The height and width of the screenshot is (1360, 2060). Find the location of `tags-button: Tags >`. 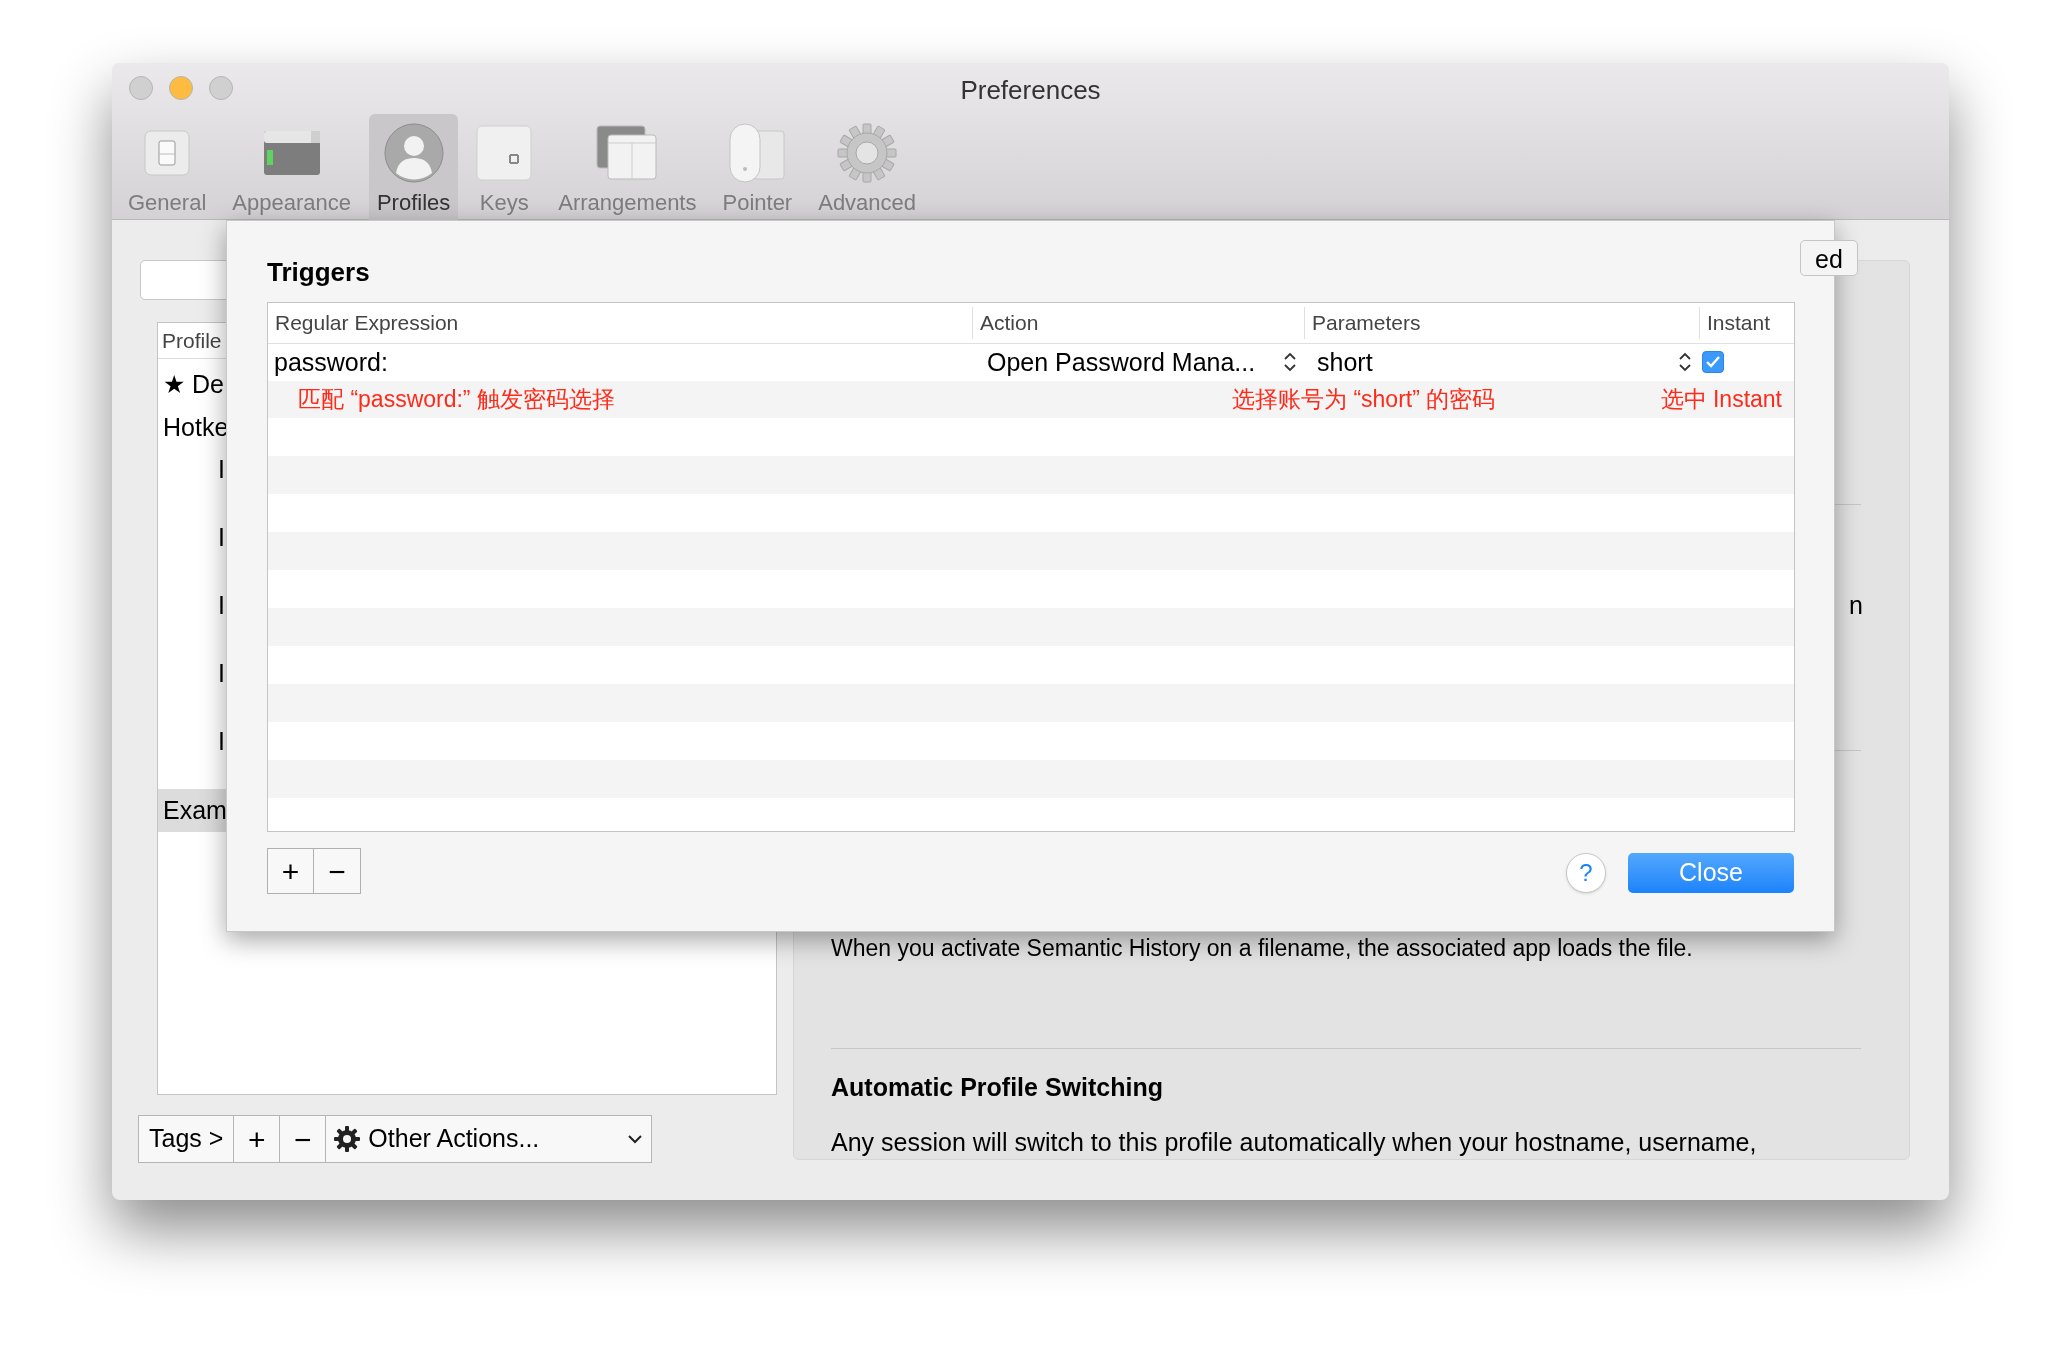

tags-button: Tags > is located at coordinates (187, 1139).